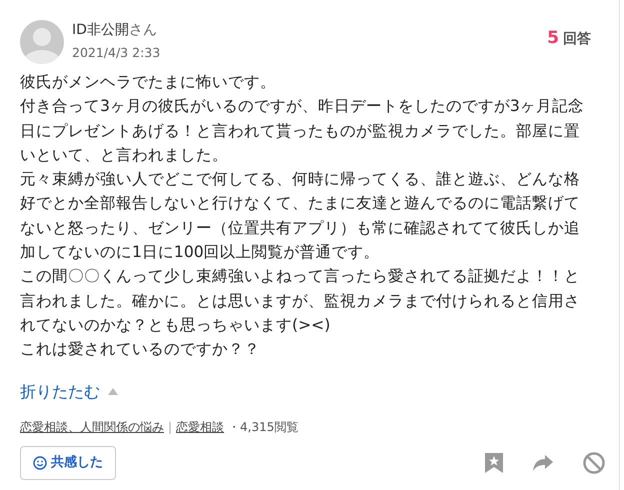  What do you see at coordinates (200, 427) in the screenshot?
I see `category-link: 恋愛相談` at bounding box center [200, 427].